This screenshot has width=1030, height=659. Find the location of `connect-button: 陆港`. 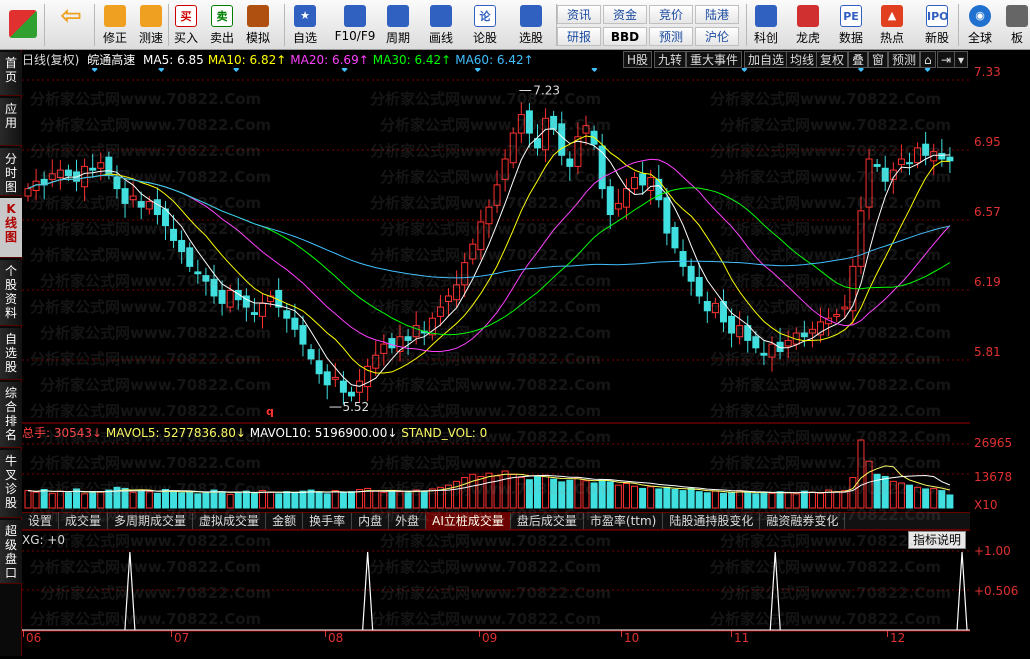

connect-button: 陆港 is located at coordinates (717, 14).